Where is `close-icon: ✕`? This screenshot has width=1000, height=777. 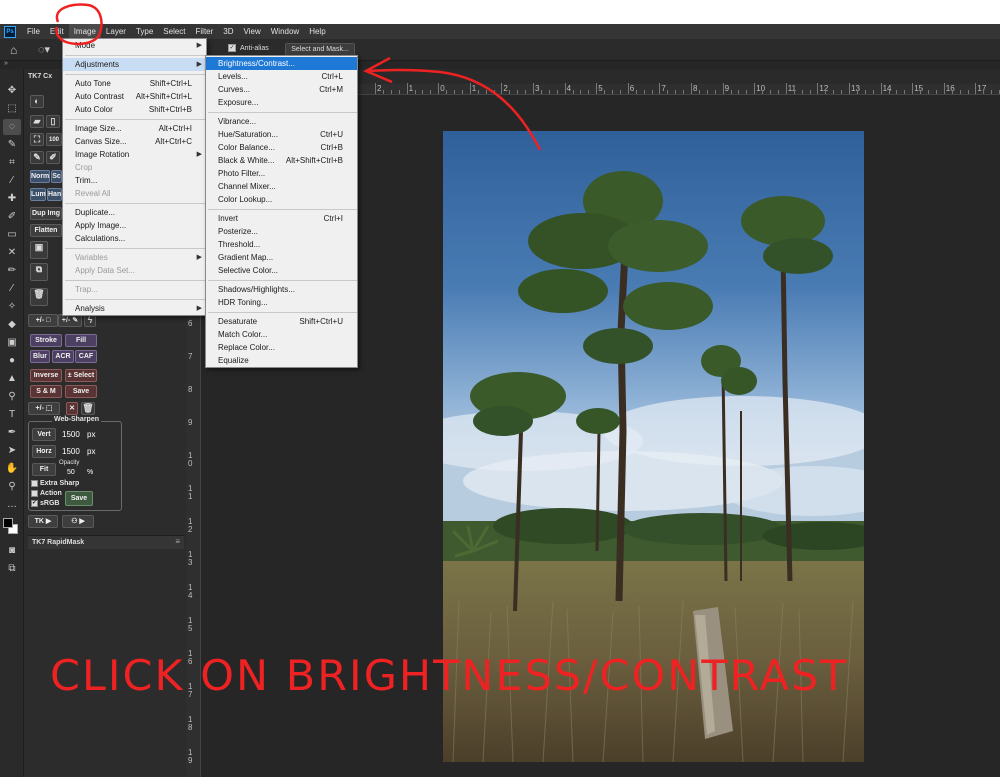 close-icon: ✕ is located at coordinates (72, 408).